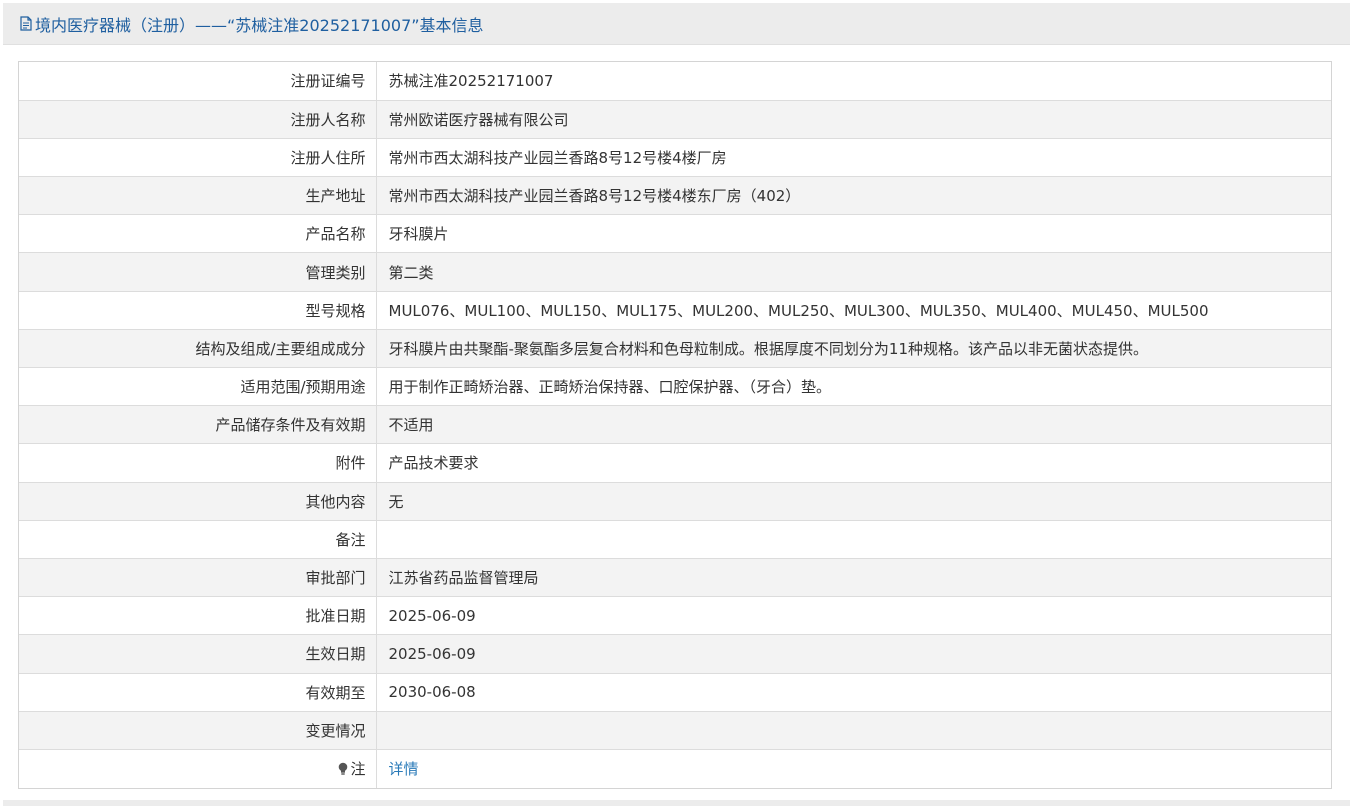 The height and width of the screenshot is (806, 1353). What do you see at coordinates (853, 425) in the screenshot?
I see `row-value: 不适用` at bounding box center [853, 425].